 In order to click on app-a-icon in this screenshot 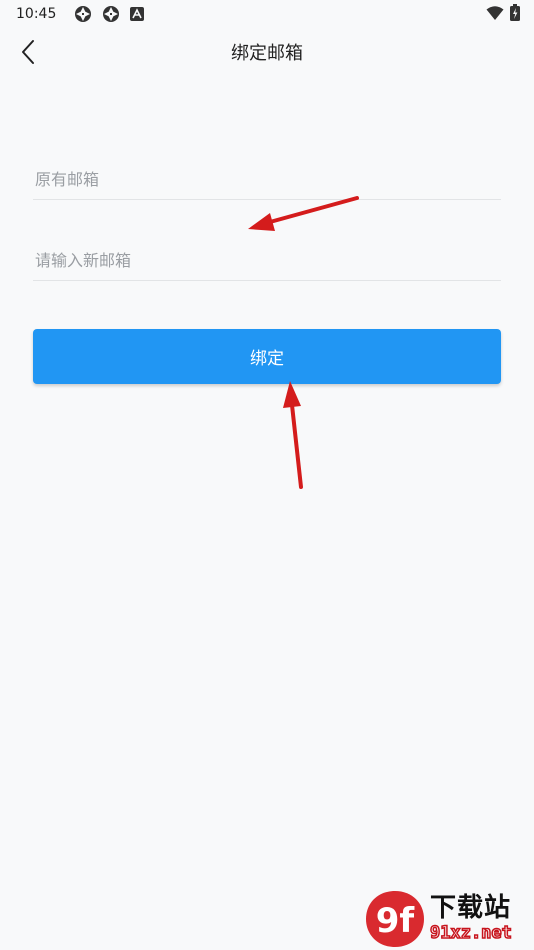, I will do `click(137, 14)`.